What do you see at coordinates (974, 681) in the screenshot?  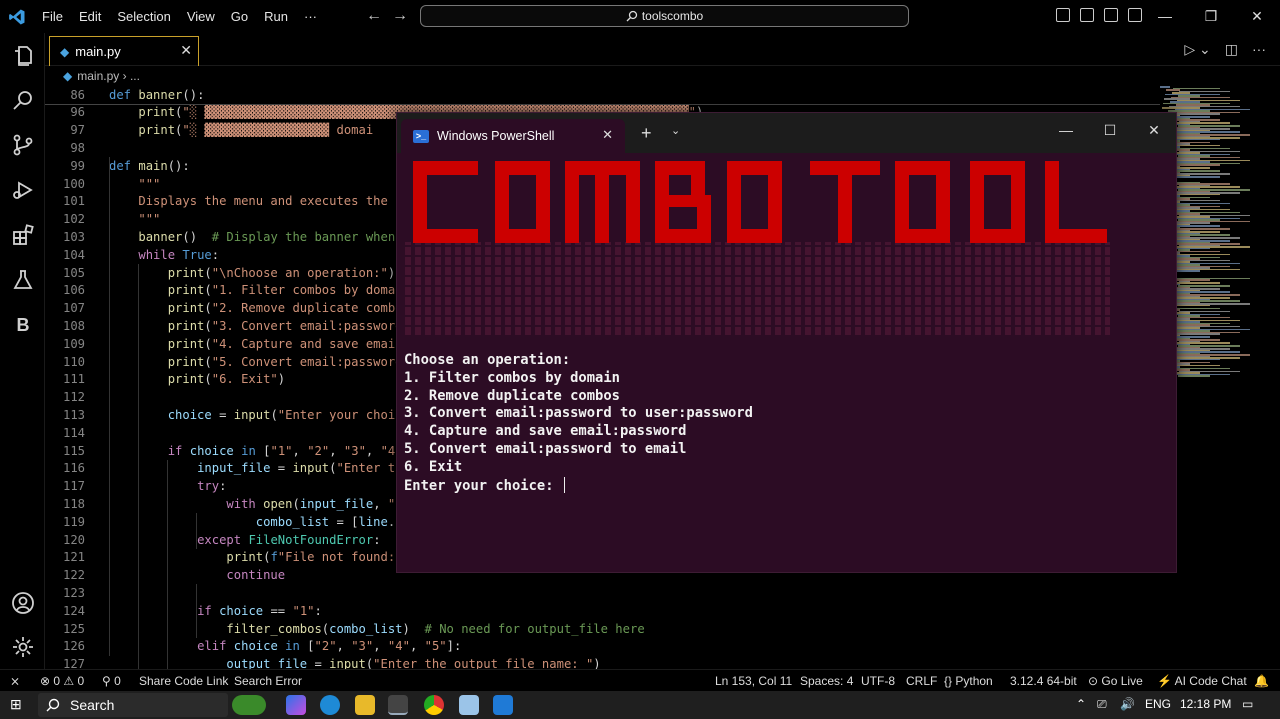 I see `language-label: Python` at bounding box center [974, 681].